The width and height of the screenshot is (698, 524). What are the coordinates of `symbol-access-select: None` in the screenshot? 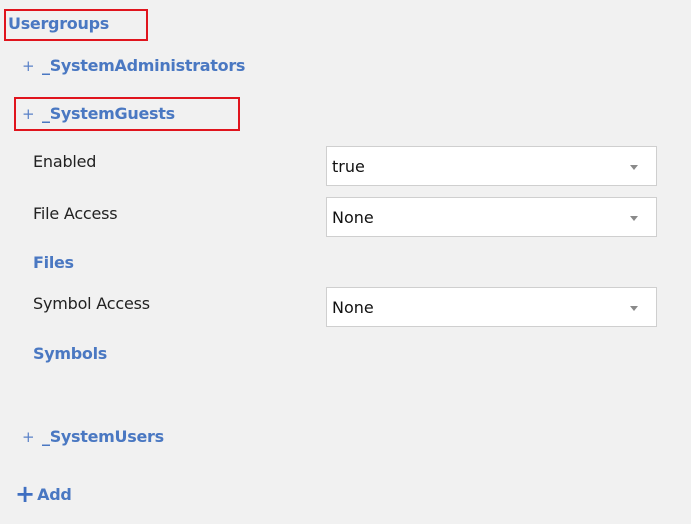 It's located at (491, 307).